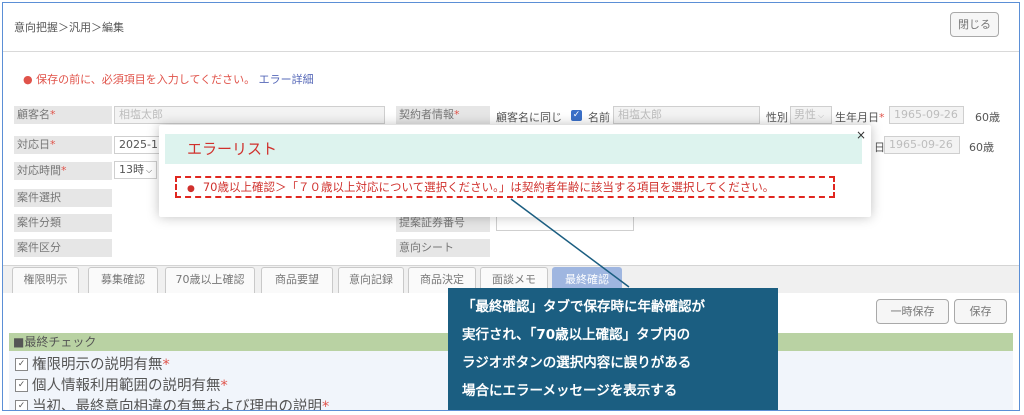 The image size is (1024, 415). What do you see at coordinates (583, 307) in the screenshot?
I see `callout-line-text: 「最終確認」タブで保存時に年齢確認が` at bounding box center [583, 307].